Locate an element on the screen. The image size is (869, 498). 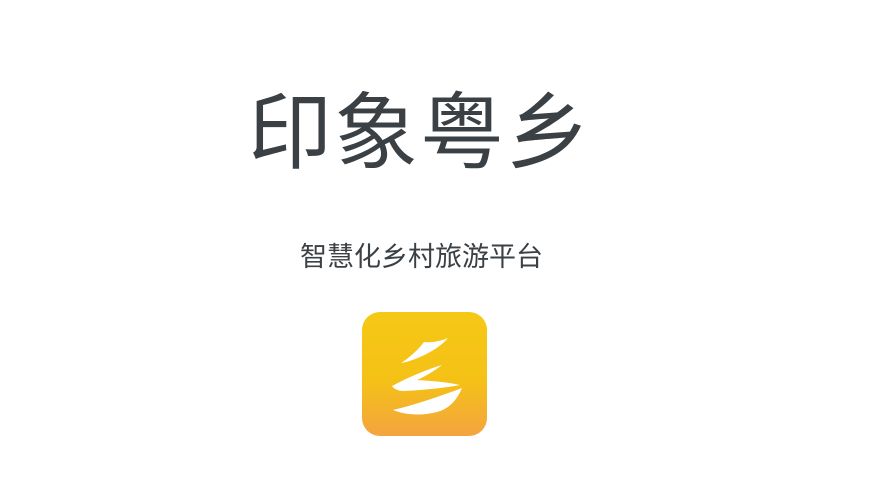
app-tagline: 智慧化乡村旅游平台 is located at coordinates (421, 257).